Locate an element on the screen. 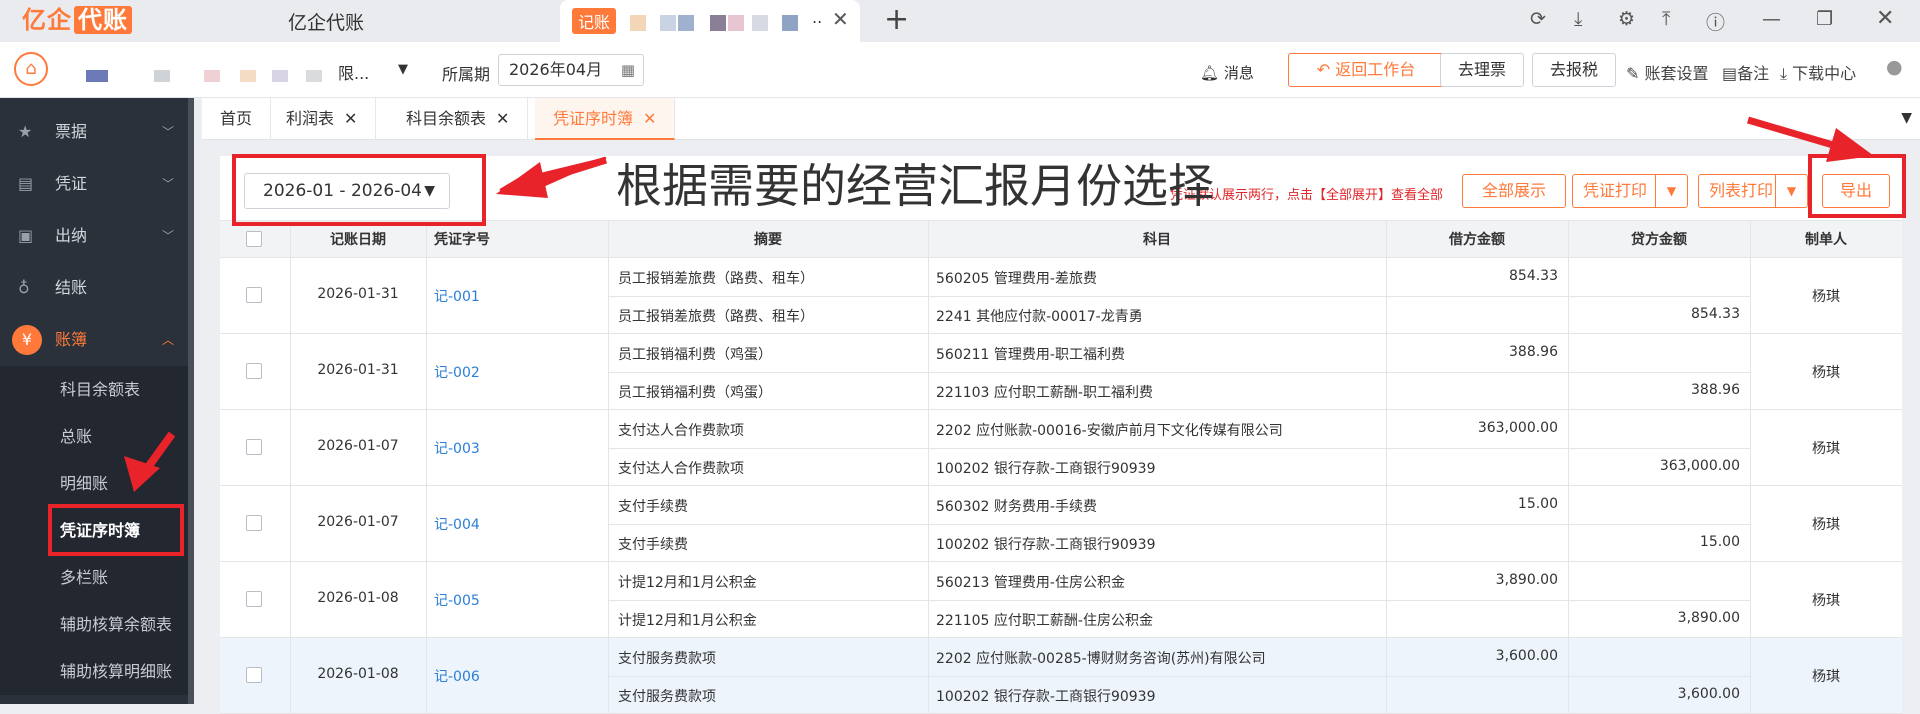 The width and height of the screenshot is (1920, 714). arrow-head-date-range is located at coordinates (522, 180).